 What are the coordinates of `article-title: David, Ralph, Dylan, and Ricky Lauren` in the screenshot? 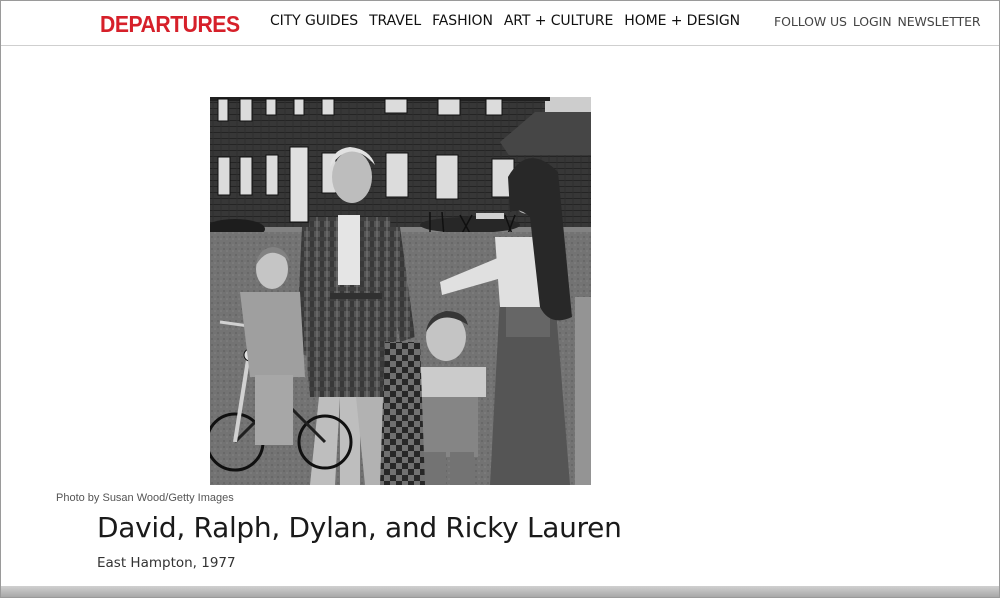 It's located at (359, 527).